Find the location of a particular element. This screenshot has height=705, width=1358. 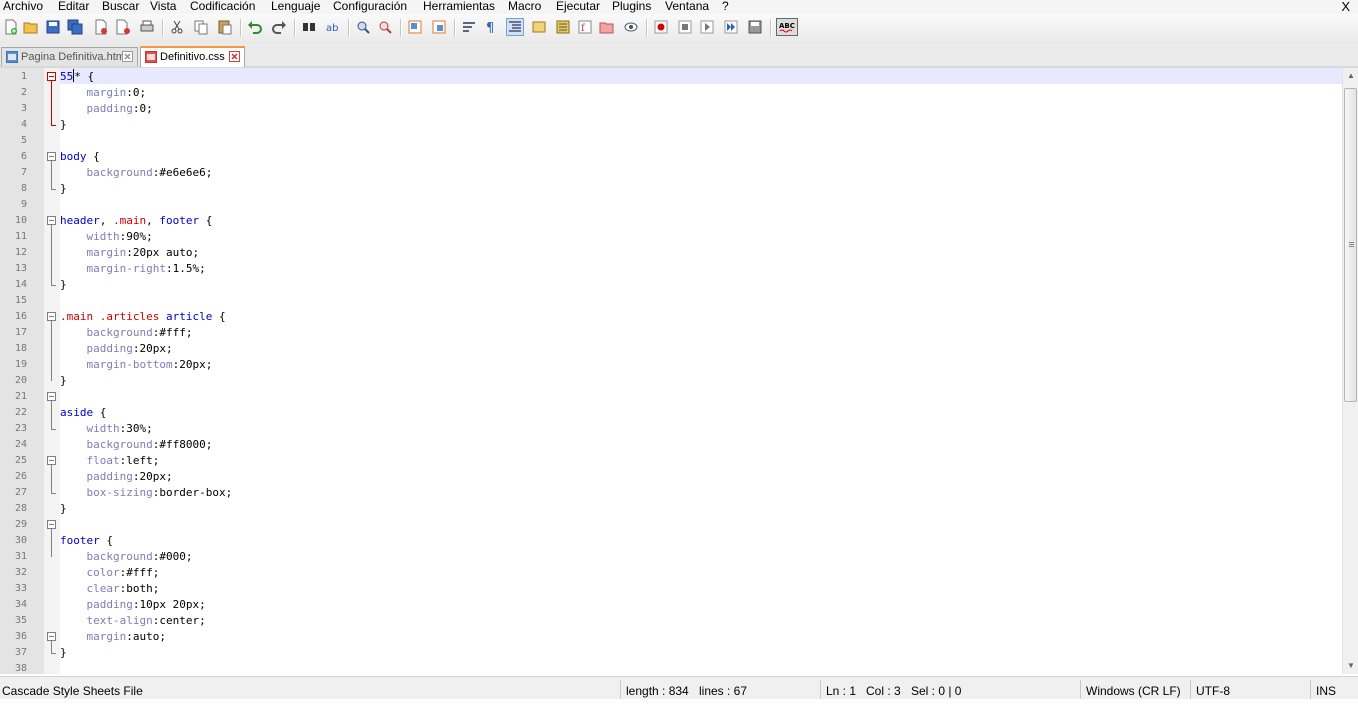

code-line: margin-bottom:20px; is located at coordinates (136, 365).